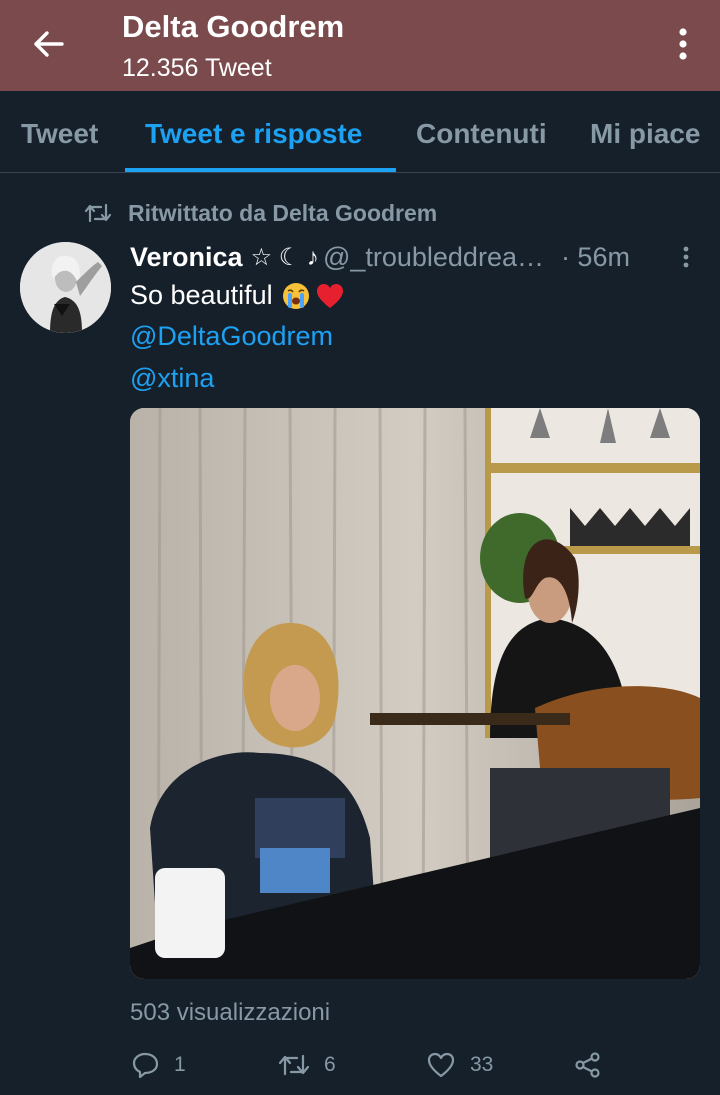 This screenshot has height=1095, width=720. Describe the element at coordinates (434, 257) in the screenshot. I see `author-handle: @_troubleddreamer` at that location.